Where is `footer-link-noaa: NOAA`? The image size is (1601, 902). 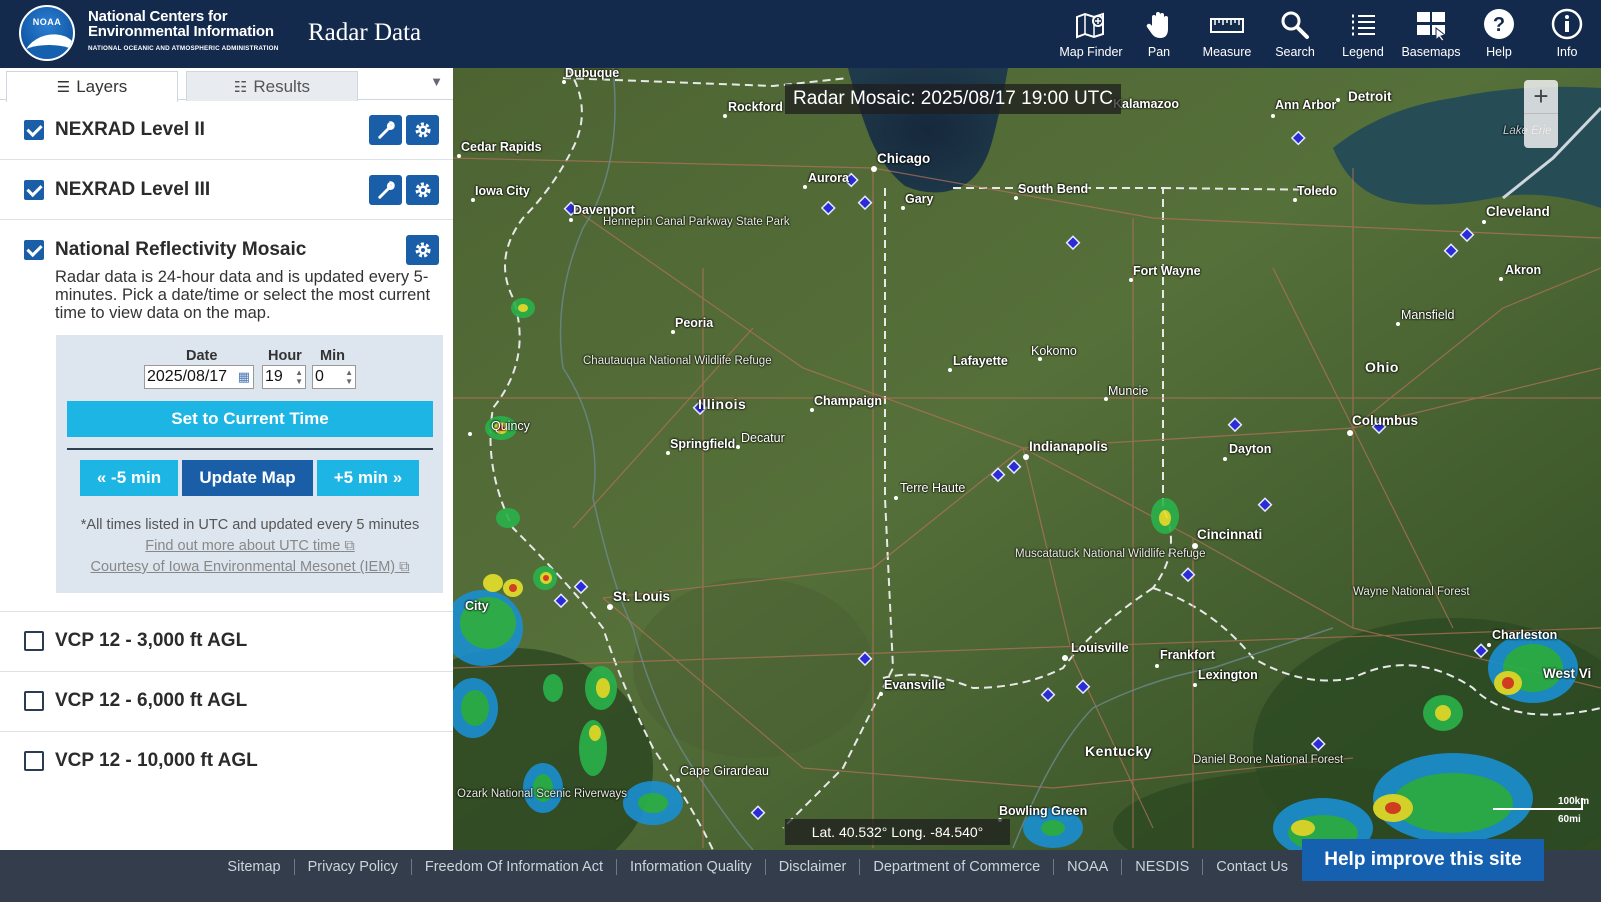
footer-link-noaa: NOAA is located at coordinates (1087, 866).